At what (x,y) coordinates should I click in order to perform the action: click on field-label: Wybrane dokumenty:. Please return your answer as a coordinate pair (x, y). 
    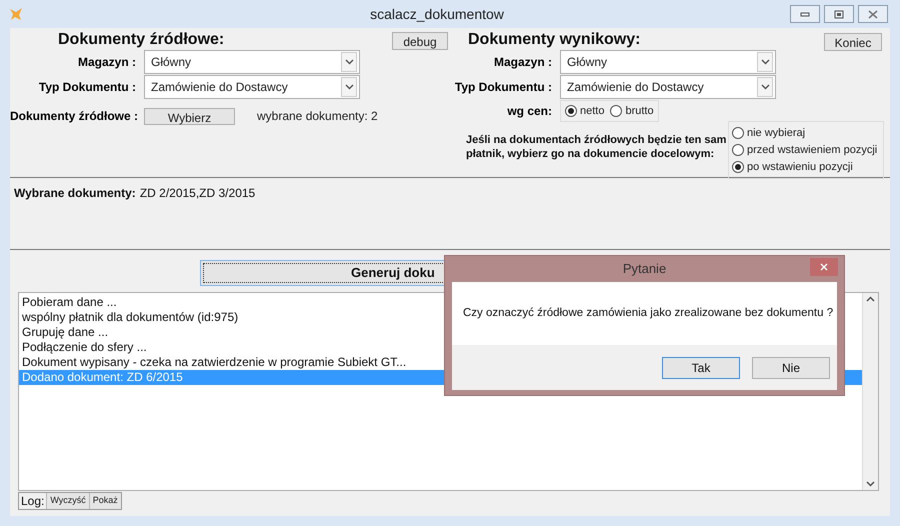
    Looking at the image, I should click on (75, 193).